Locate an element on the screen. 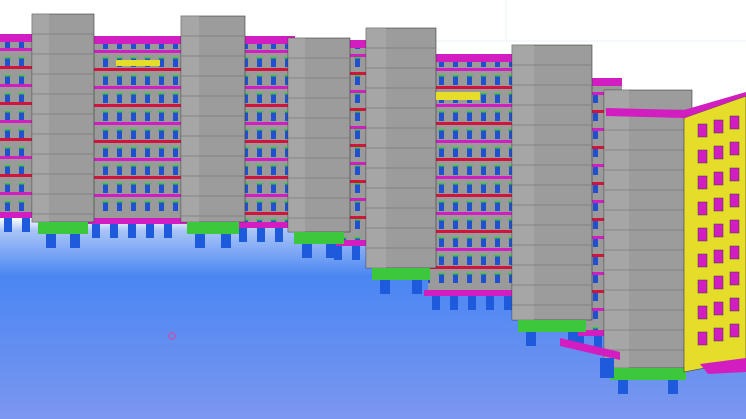 The height and width of the screenshot is (419, 746). roof-accent is located at coordinates (458, 96).